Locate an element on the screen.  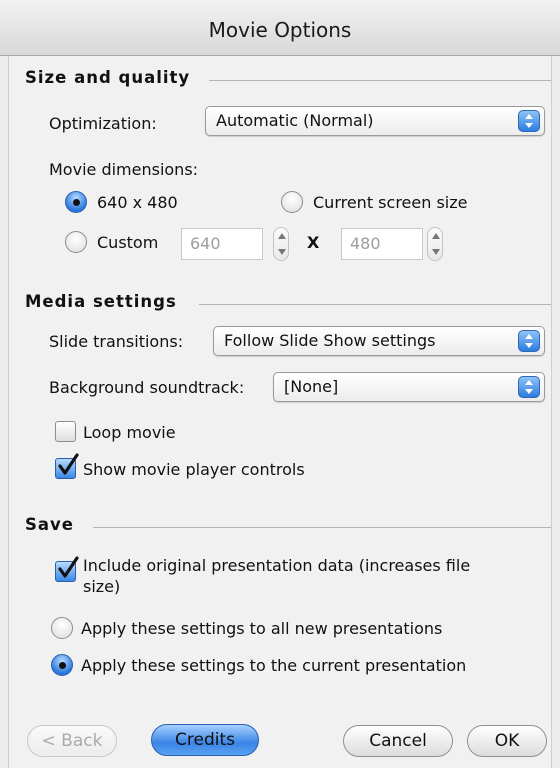
custom-height-stepper is located at coordinates (435, 244).